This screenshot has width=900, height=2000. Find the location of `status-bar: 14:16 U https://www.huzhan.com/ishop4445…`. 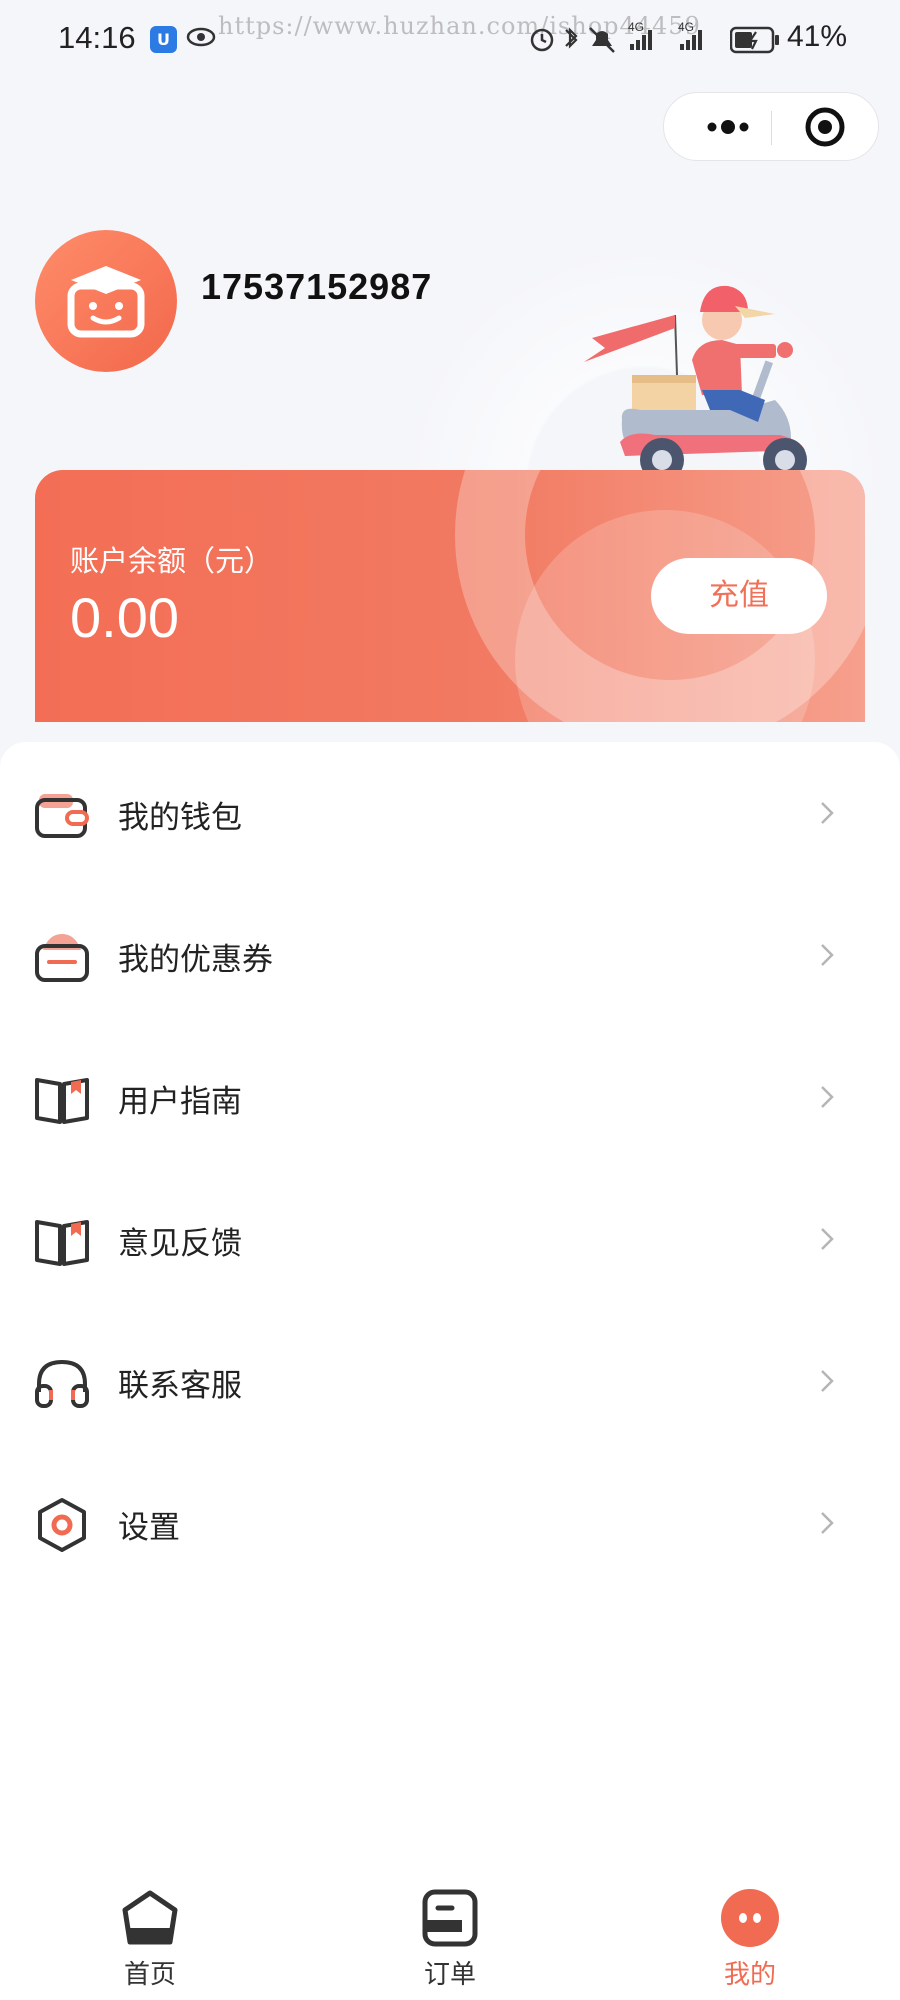

status-bar: 14:16 U https://www.huzhan.com/ishop4445… is located at coordinates (450, 40).